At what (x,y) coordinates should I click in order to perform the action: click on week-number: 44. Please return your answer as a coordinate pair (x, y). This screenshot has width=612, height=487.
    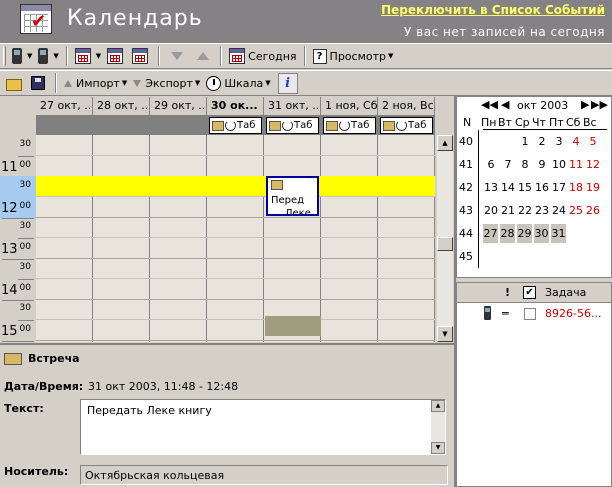
    Looking at the image, I should click on (466, 233).